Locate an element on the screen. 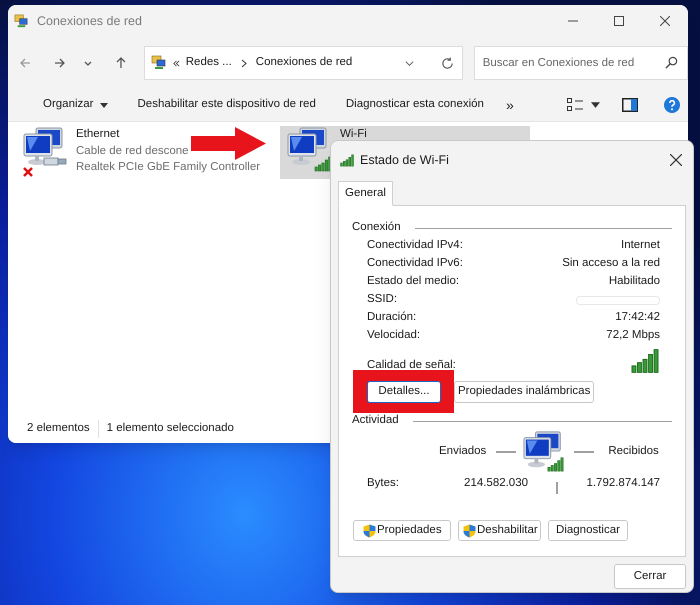 This screenshot has width=700, height=605. field-label: Conectividad IPv4: is located at coordinates (415, 246).